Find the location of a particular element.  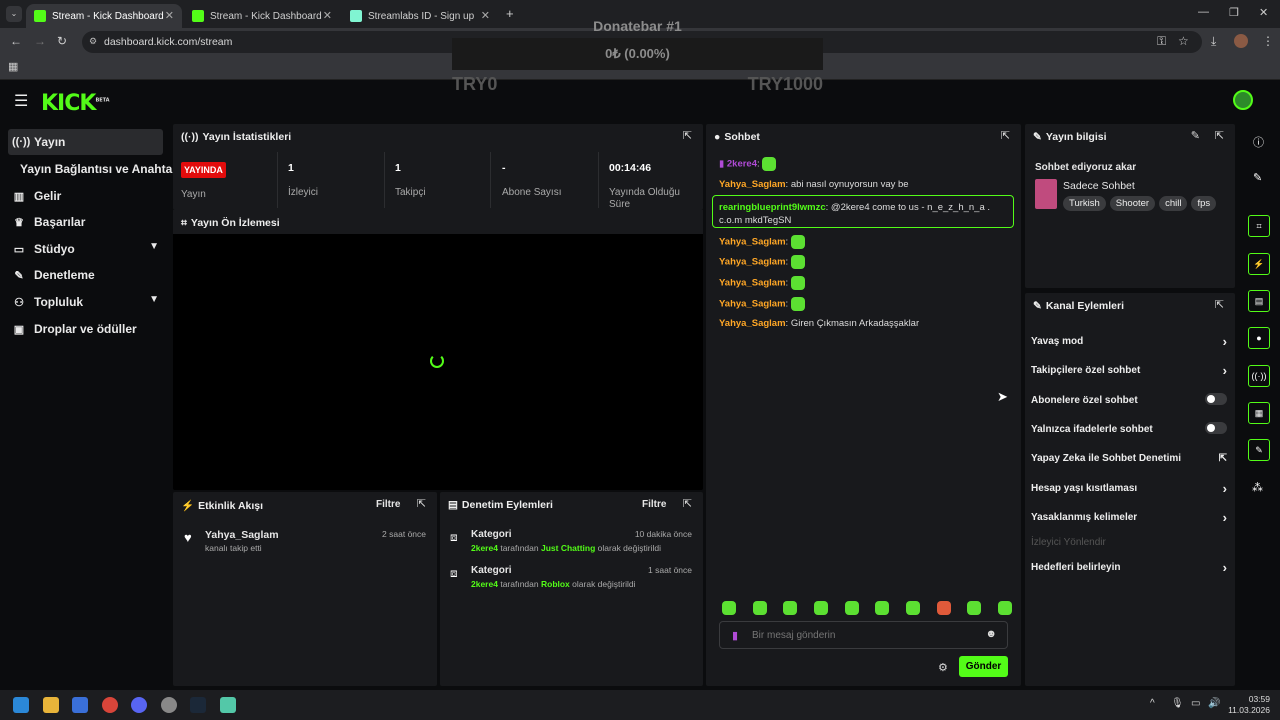

sidebar-item-basarilar: ♛ Başarılar is located at coordinates (85, 222).